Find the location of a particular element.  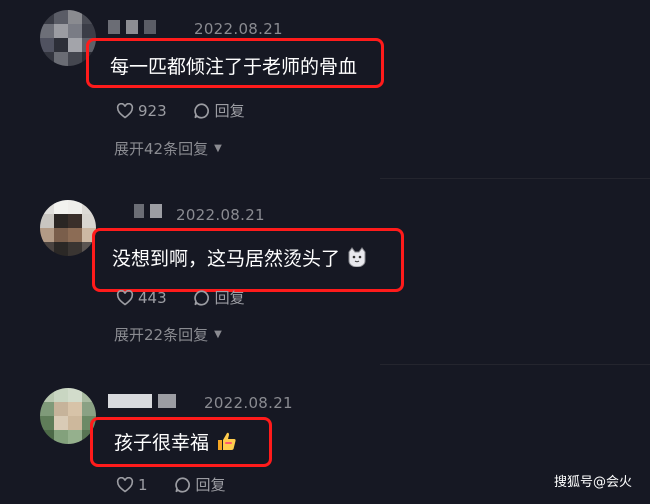

comment-actions: 923 回复 is located at coordinates (193, 110).